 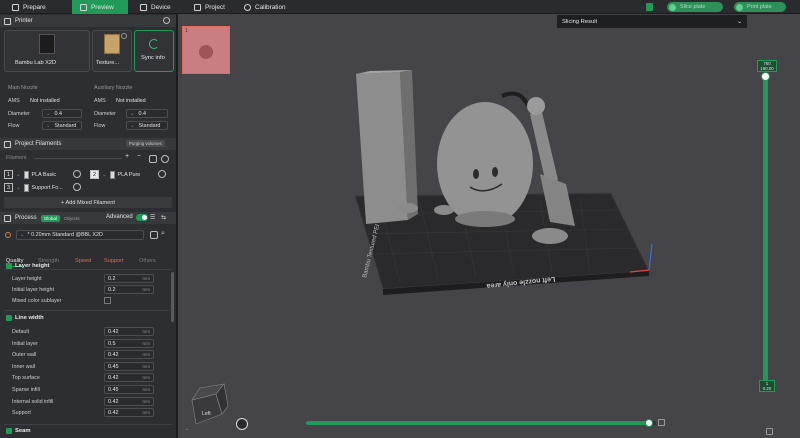 I want to click on initial-layer-height-input: 0.2 mm, so click(x=129, y=289).